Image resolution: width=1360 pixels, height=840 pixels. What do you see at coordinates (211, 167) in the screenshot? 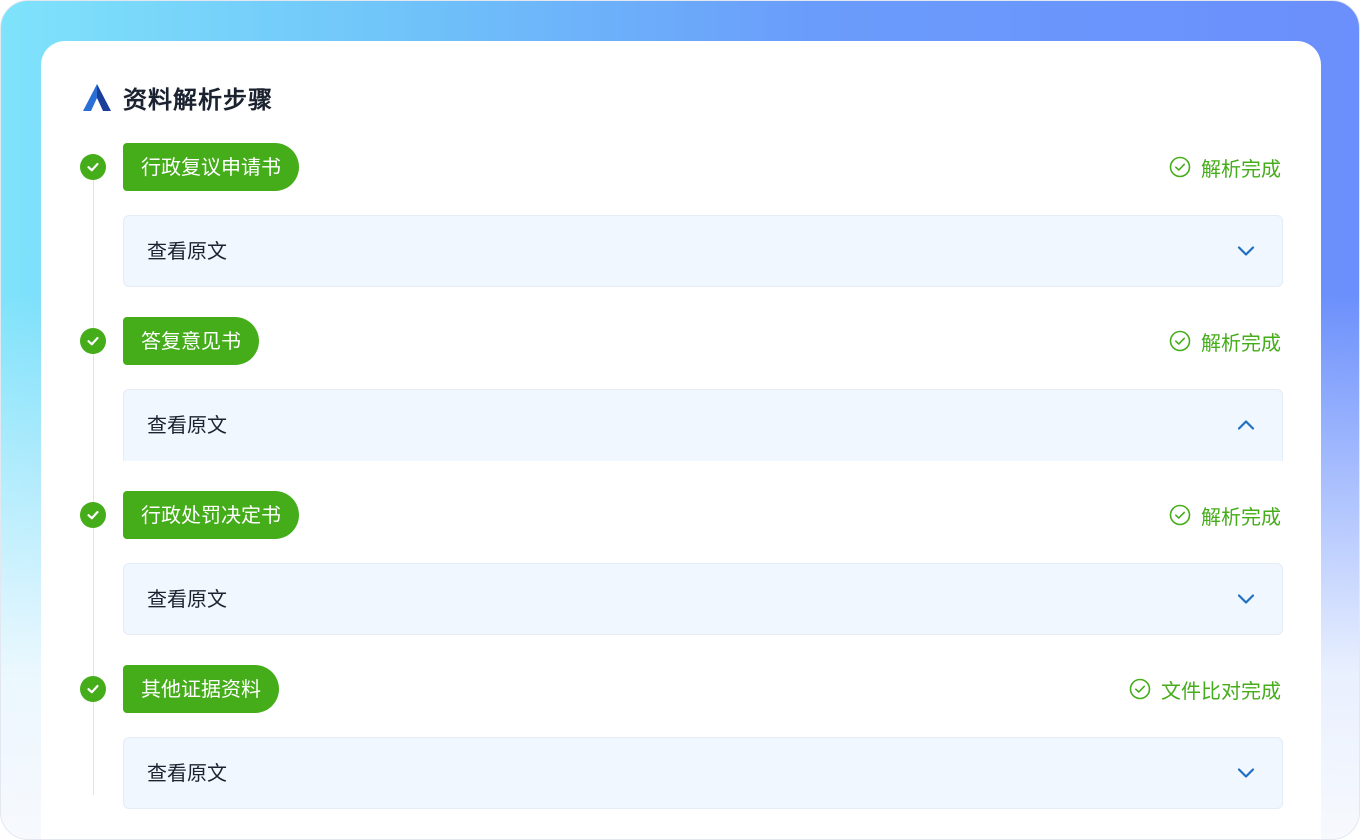
I see `step-tag: 行政复议申请书` at bounding box center [211, 167].